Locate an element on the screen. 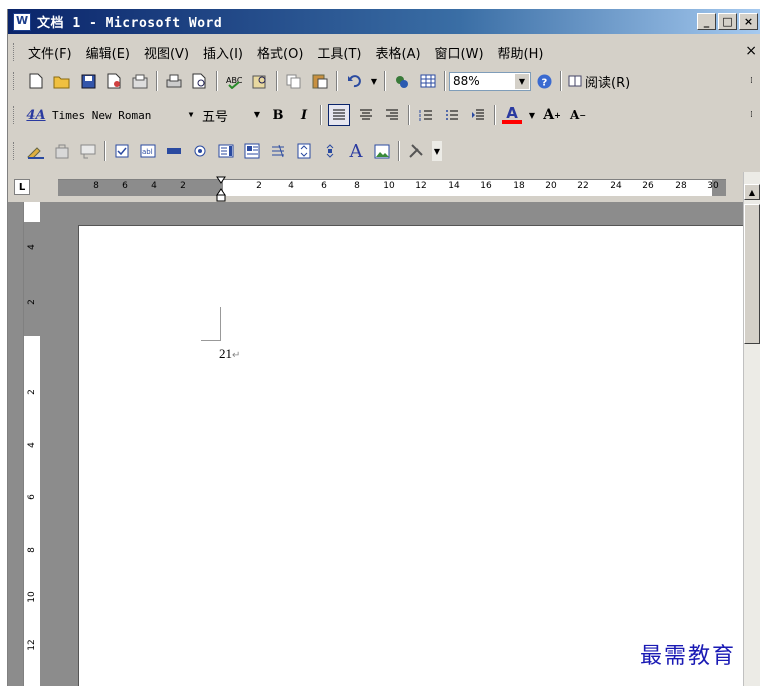 This screenshot has width=760, height=686. hyperlink-icon is located at coordinates (402, 81).